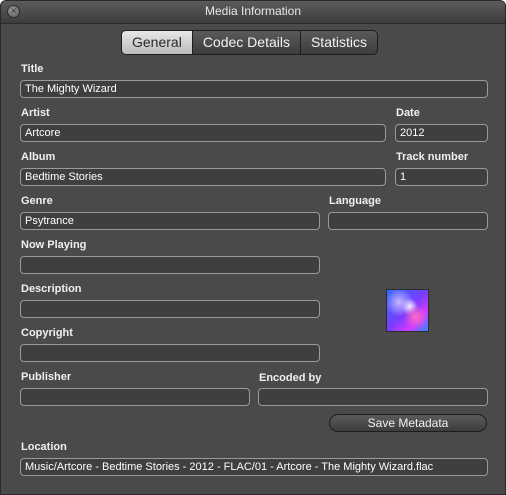 This screenshot has width=506, height=495. I want to click on description-field, so click(170, 309).